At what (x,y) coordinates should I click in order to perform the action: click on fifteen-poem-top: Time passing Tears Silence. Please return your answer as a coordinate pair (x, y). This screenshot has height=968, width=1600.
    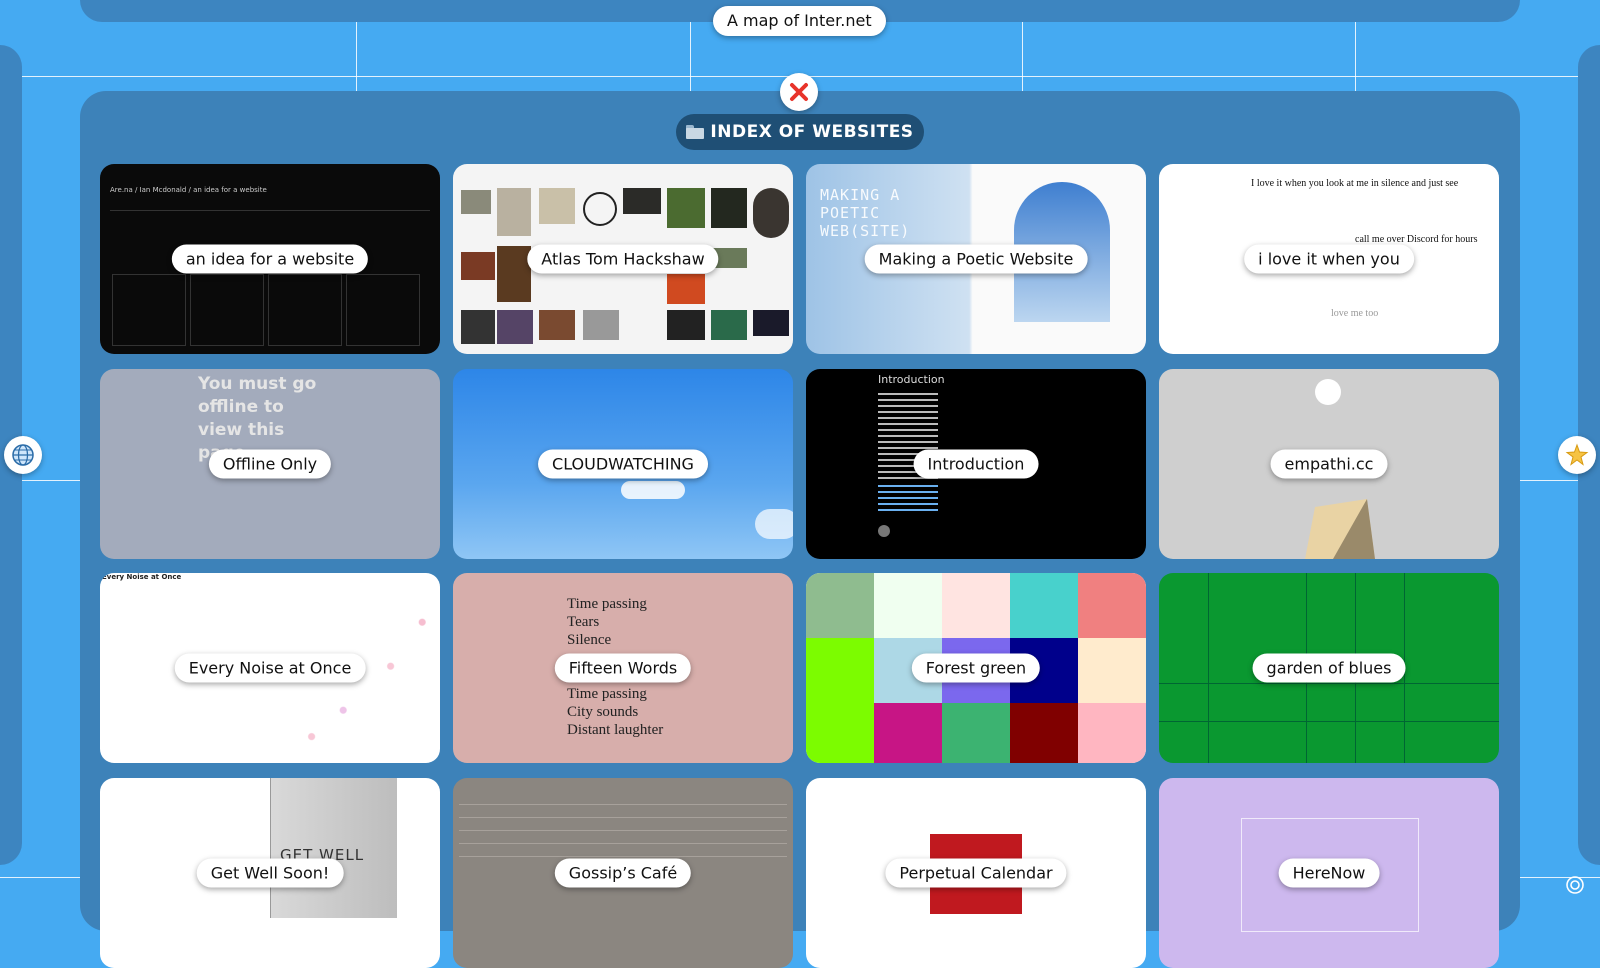
    Looking at the image, I should click on (607, 622).